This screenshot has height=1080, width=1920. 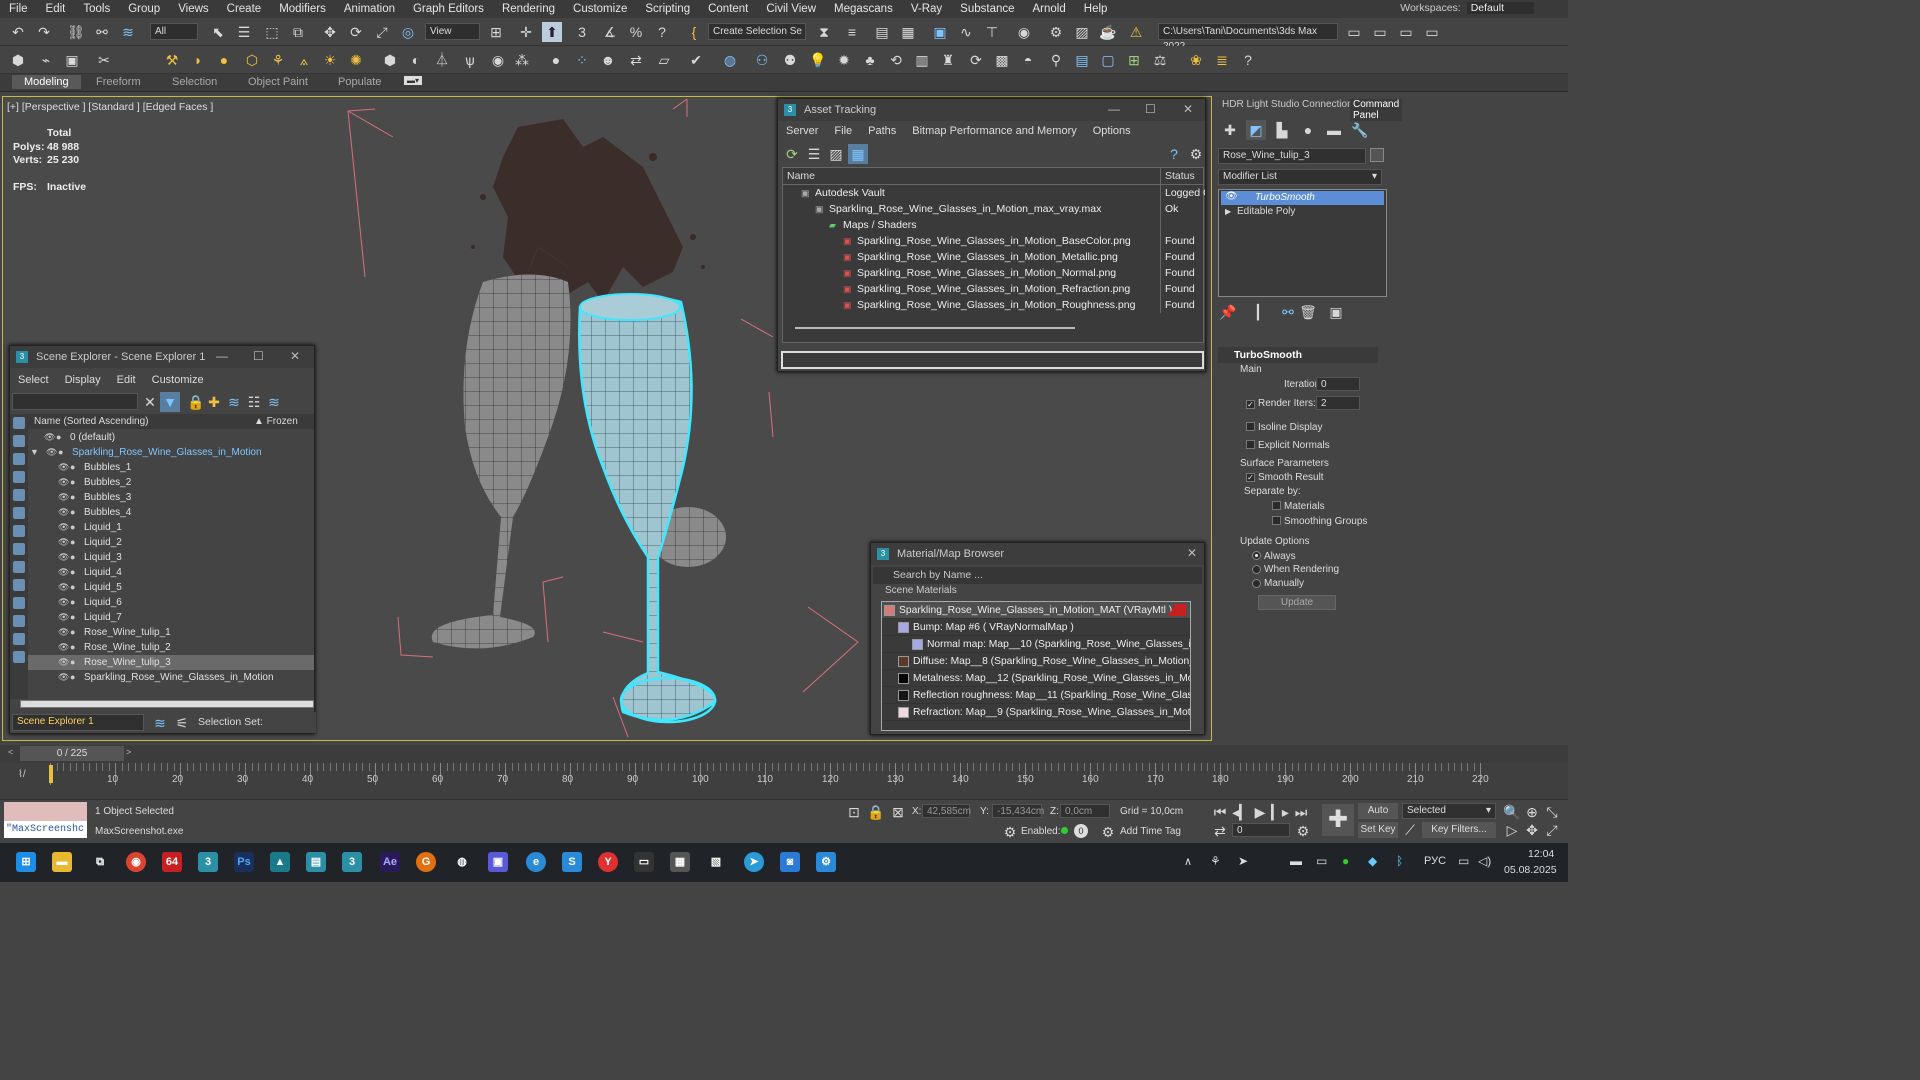 I want to click on column-frozen-header: ▲ Frozen, so click(x=276, y=421).